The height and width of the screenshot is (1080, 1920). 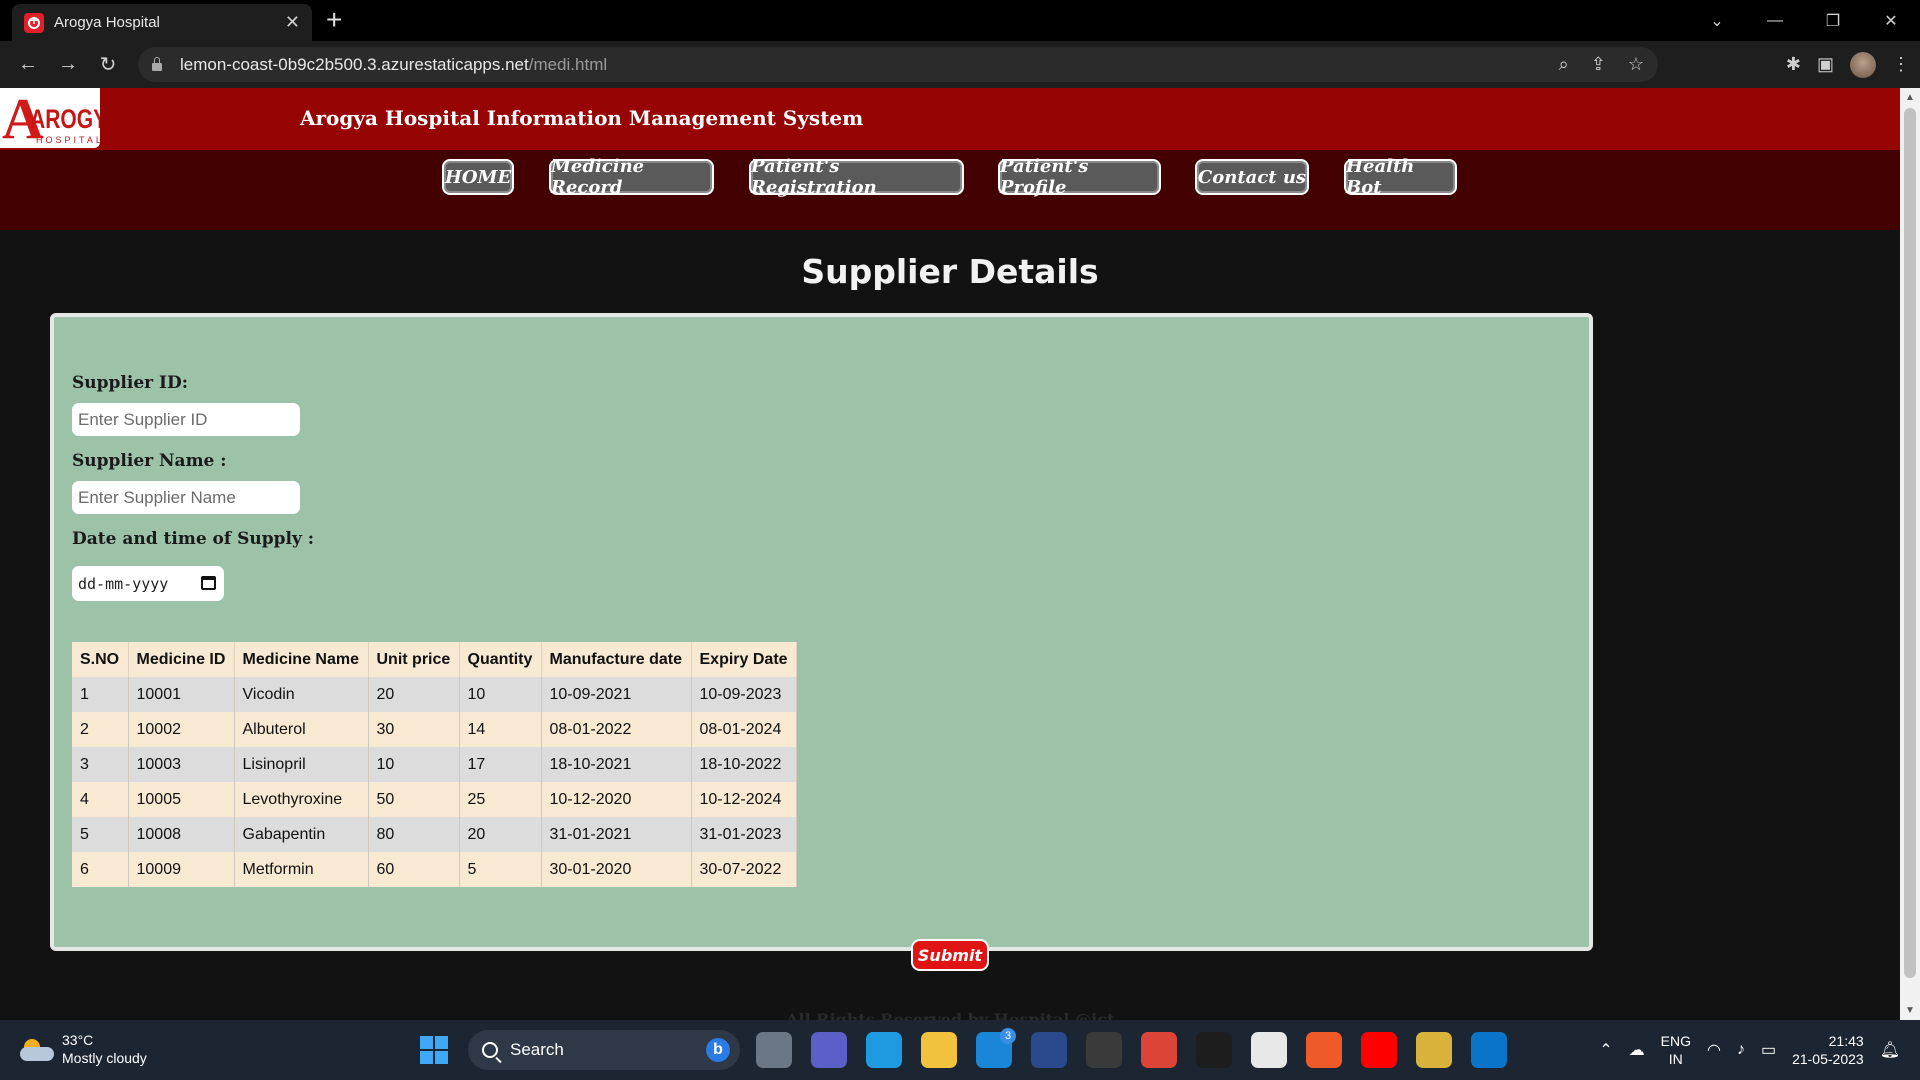 I want to click on mysql-icon, so click(x=1214, y=1050).